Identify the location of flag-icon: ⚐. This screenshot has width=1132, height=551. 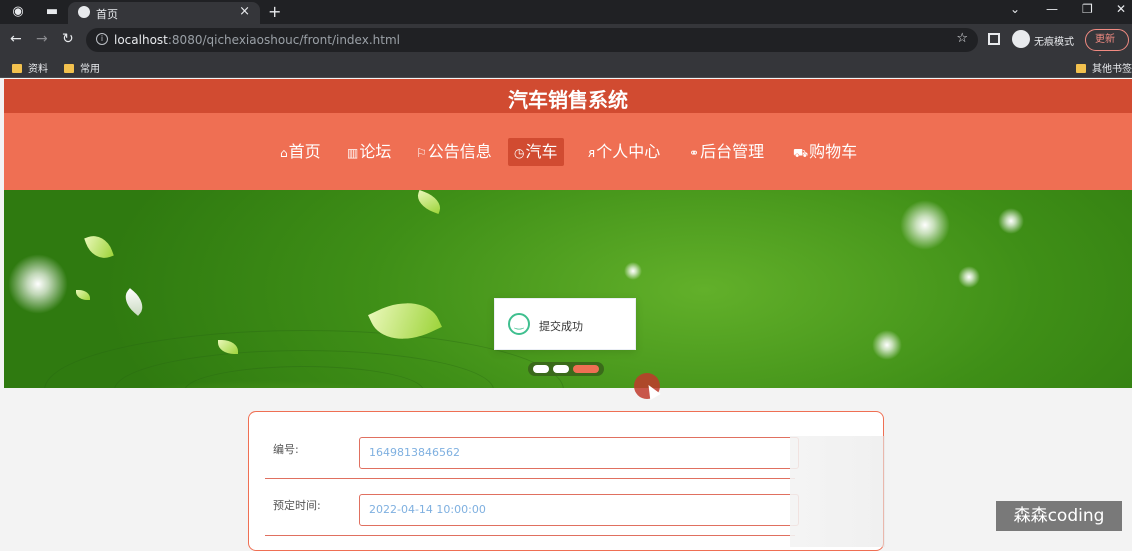
(421, 153).